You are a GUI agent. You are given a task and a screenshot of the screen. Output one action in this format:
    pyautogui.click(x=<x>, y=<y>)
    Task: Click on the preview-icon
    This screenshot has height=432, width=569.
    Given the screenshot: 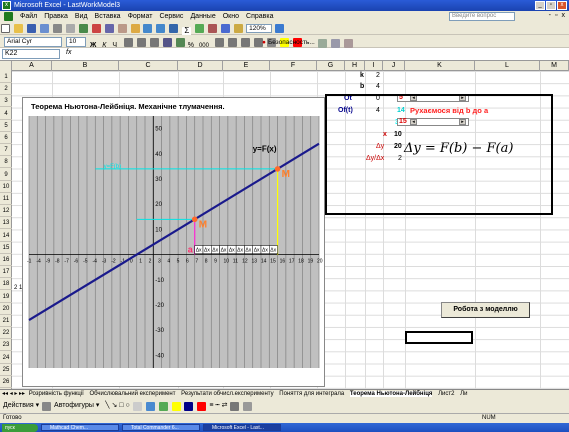 What is the action you would take?
    pyautogui.click(x=70, y=28)
    